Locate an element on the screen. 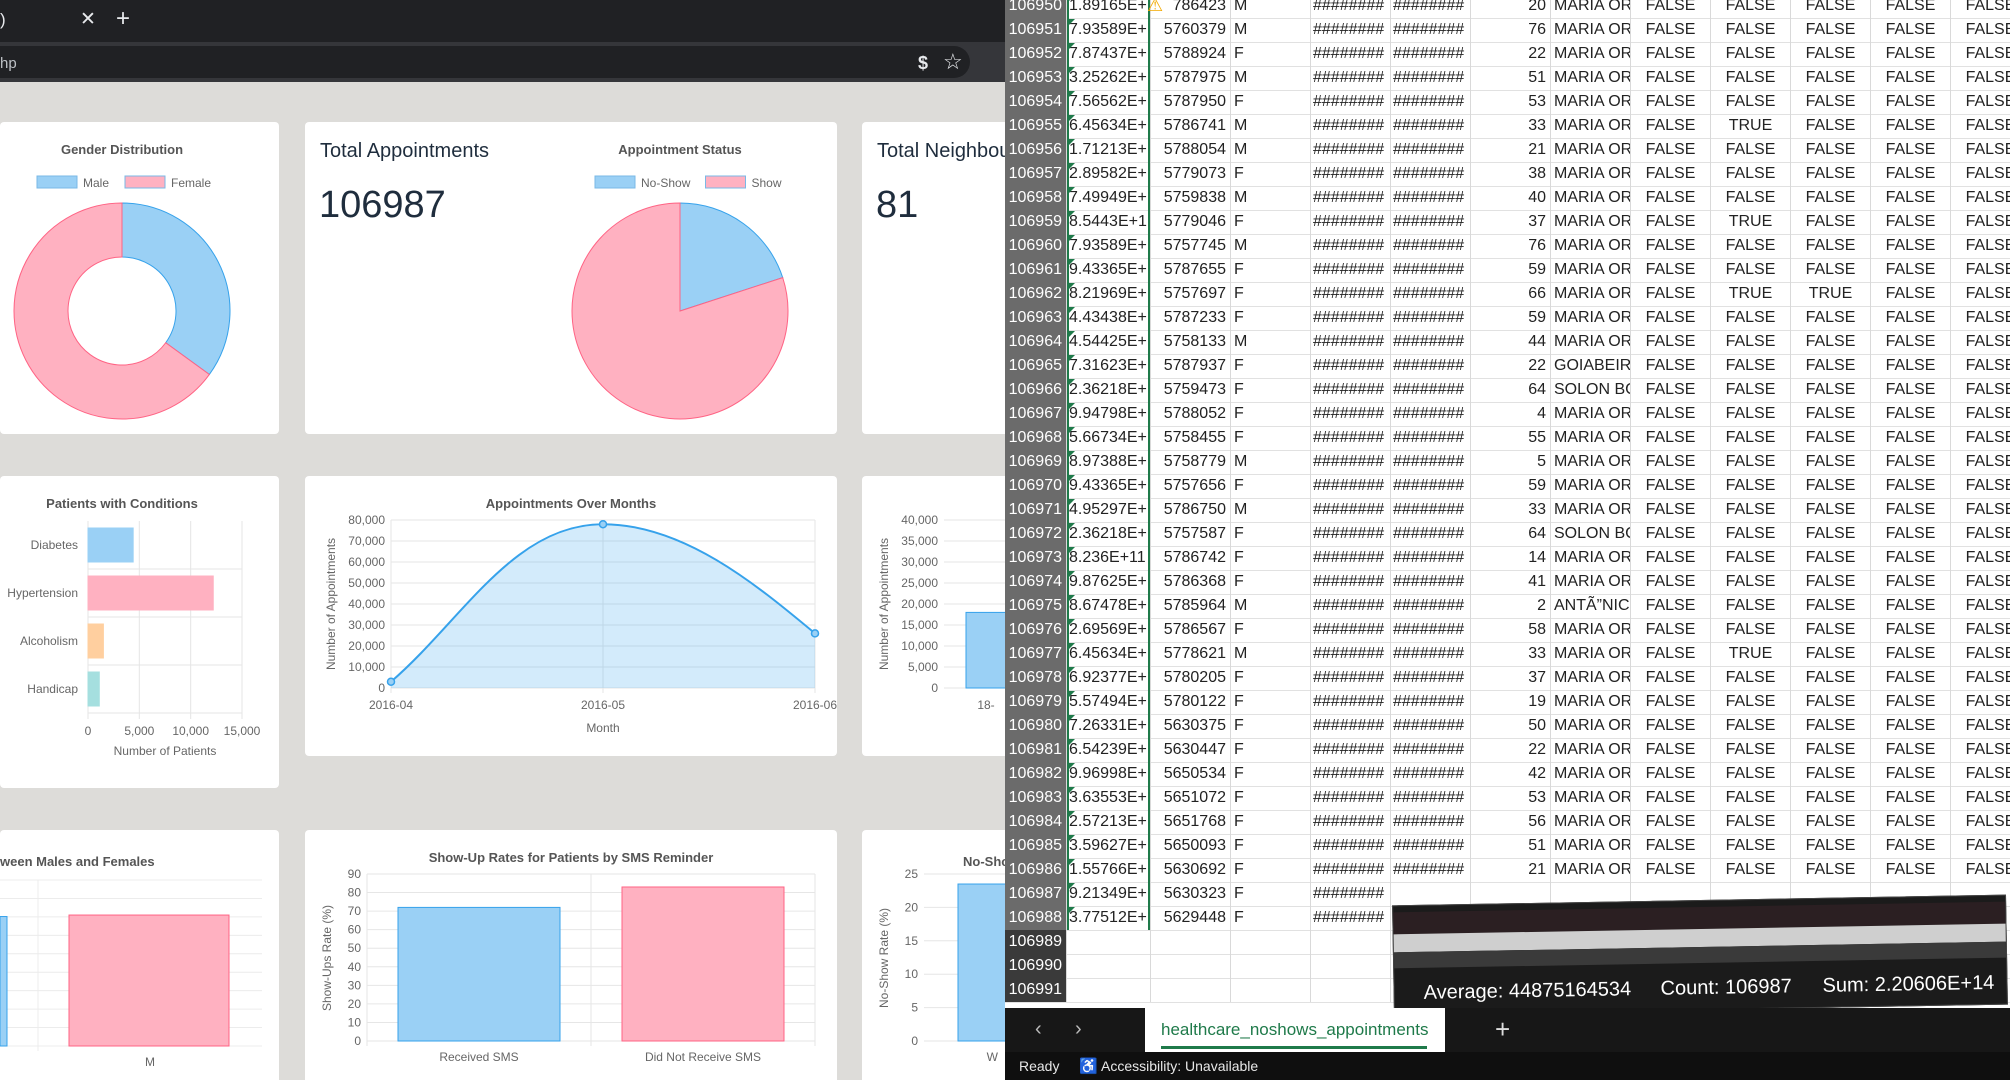 This screenshot has width=2010, height=1080. cell-patient-id: 5787975 is located at coordinates (1191, 78).